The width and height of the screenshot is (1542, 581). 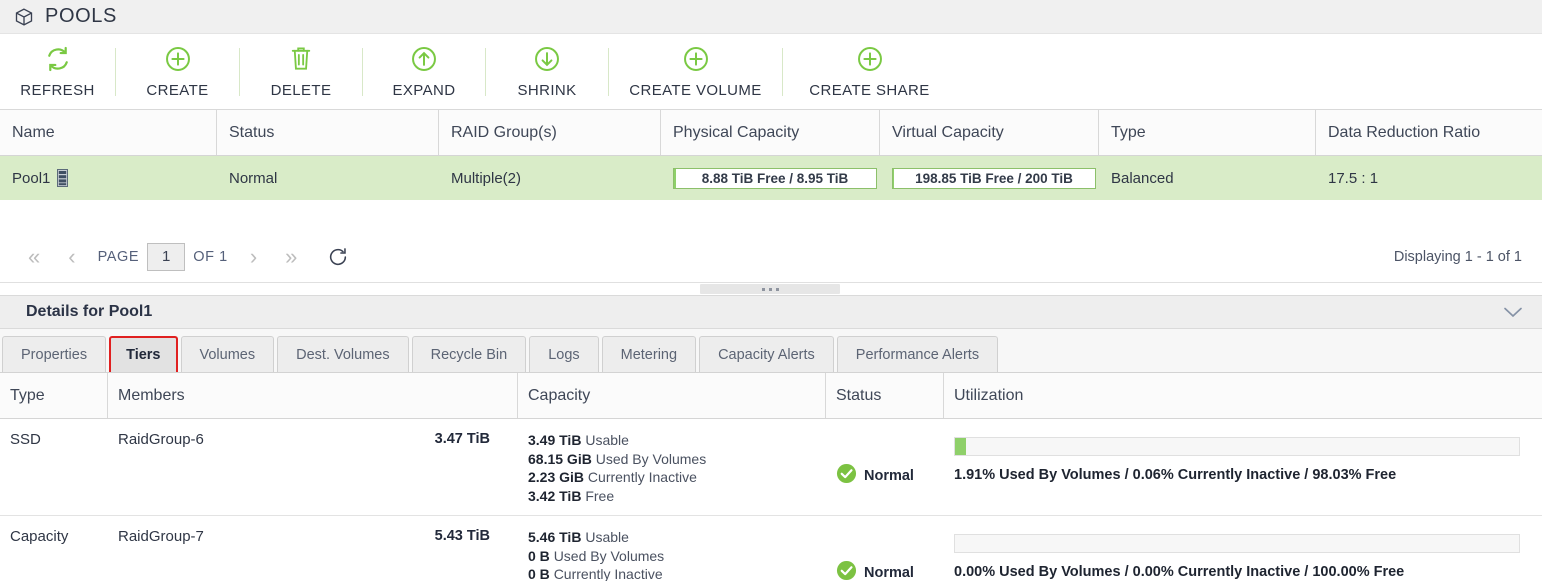 What do you see at coordinates (469, 354) in the screenshot?
I see `tab-recycle-bin: Recycle Bin` at bounding box center [469, 354].